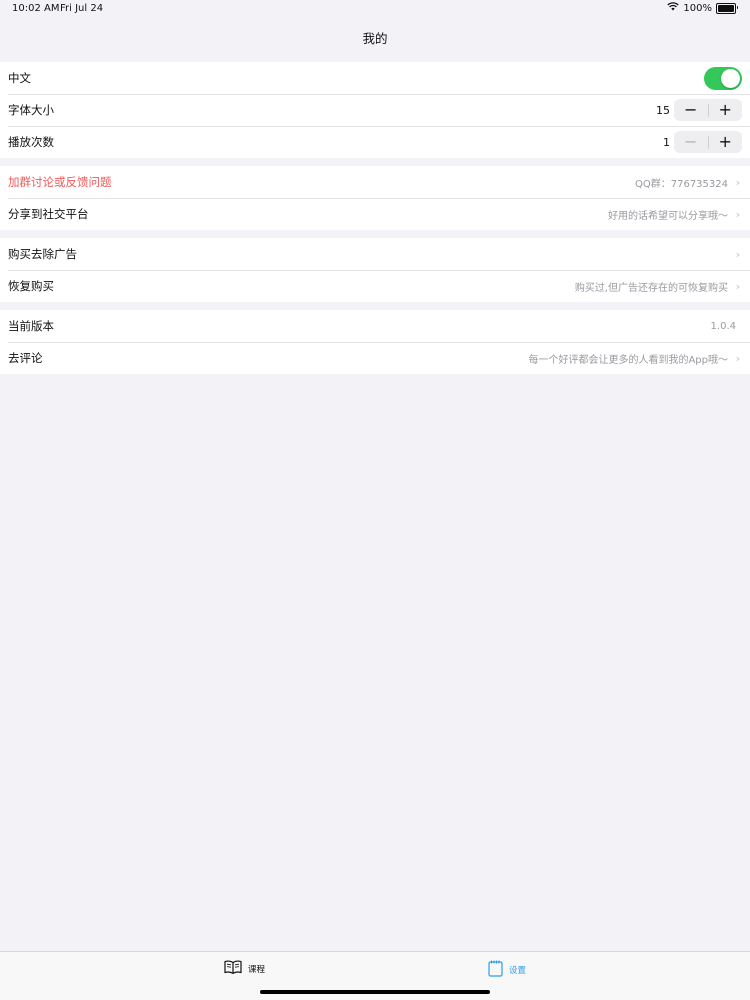  I want to click on book-icon, so click(233, 968).